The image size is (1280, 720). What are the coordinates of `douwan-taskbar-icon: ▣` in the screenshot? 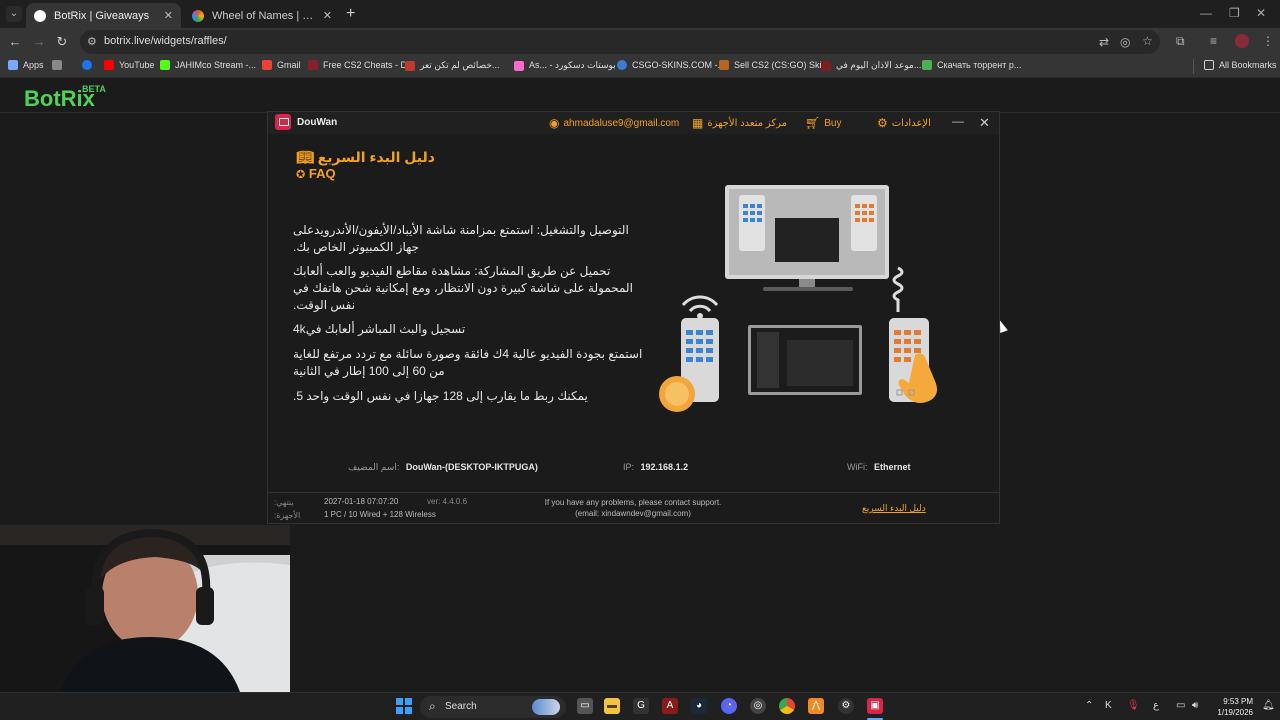 It's located at (875, 706).